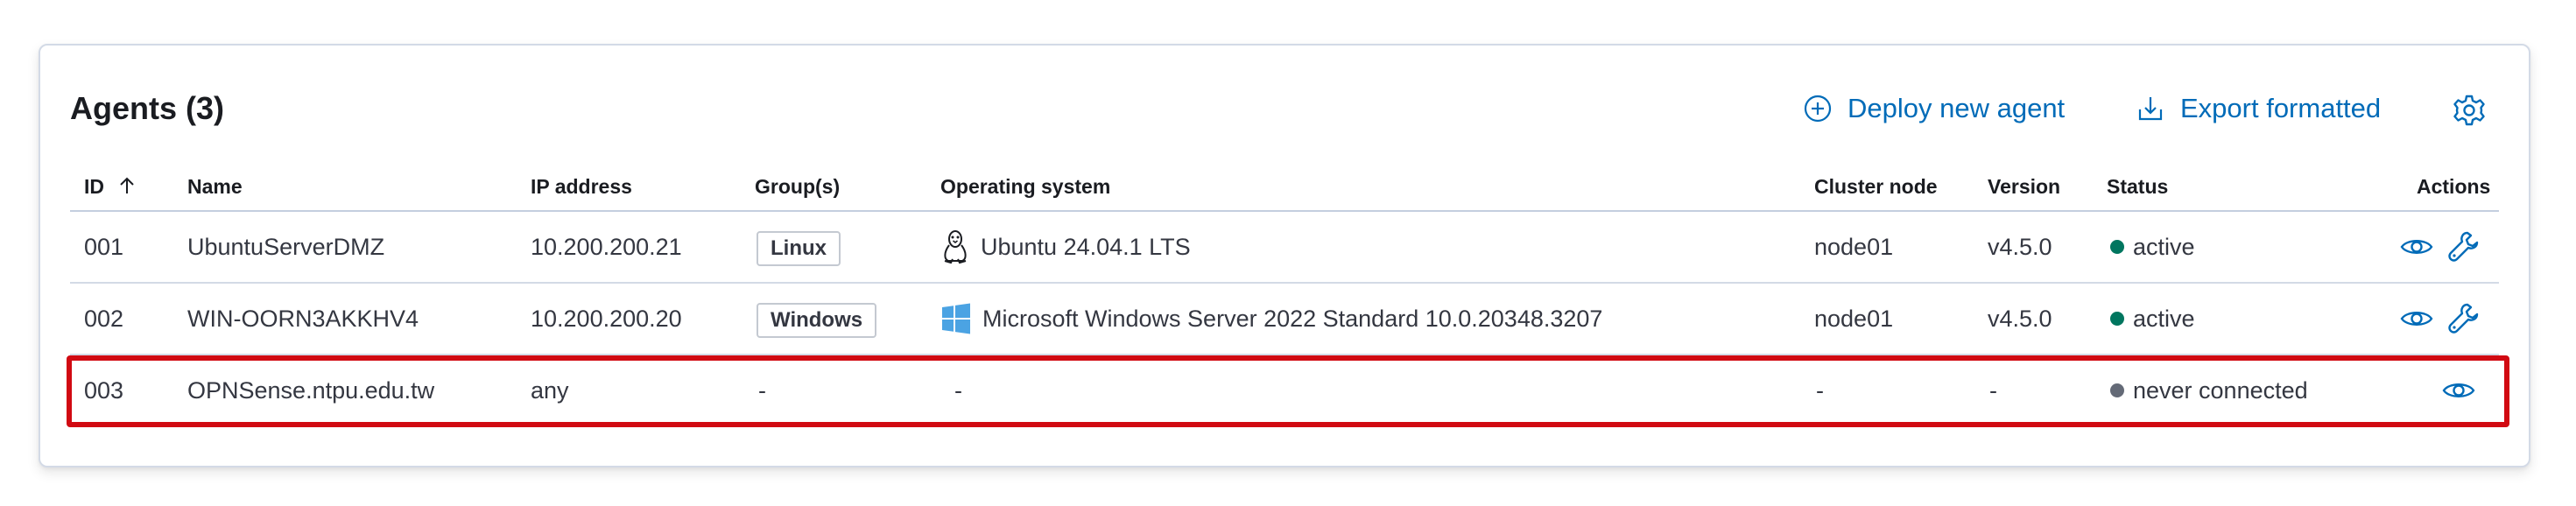 The image size is (2576, 506). I want to click on page-title: Agents (3), so click(147, 108).